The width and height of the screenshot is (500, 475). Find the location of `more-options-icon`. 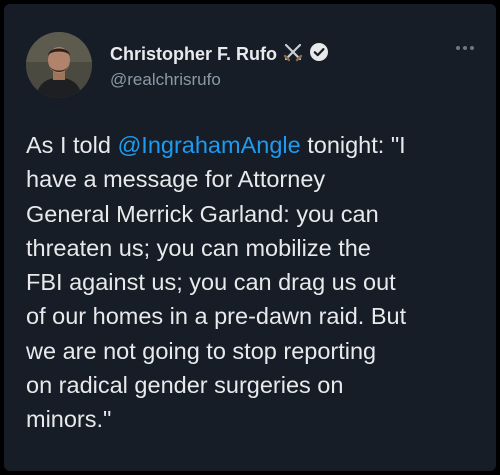

more-options-icon is located at coordinates (465, 48).